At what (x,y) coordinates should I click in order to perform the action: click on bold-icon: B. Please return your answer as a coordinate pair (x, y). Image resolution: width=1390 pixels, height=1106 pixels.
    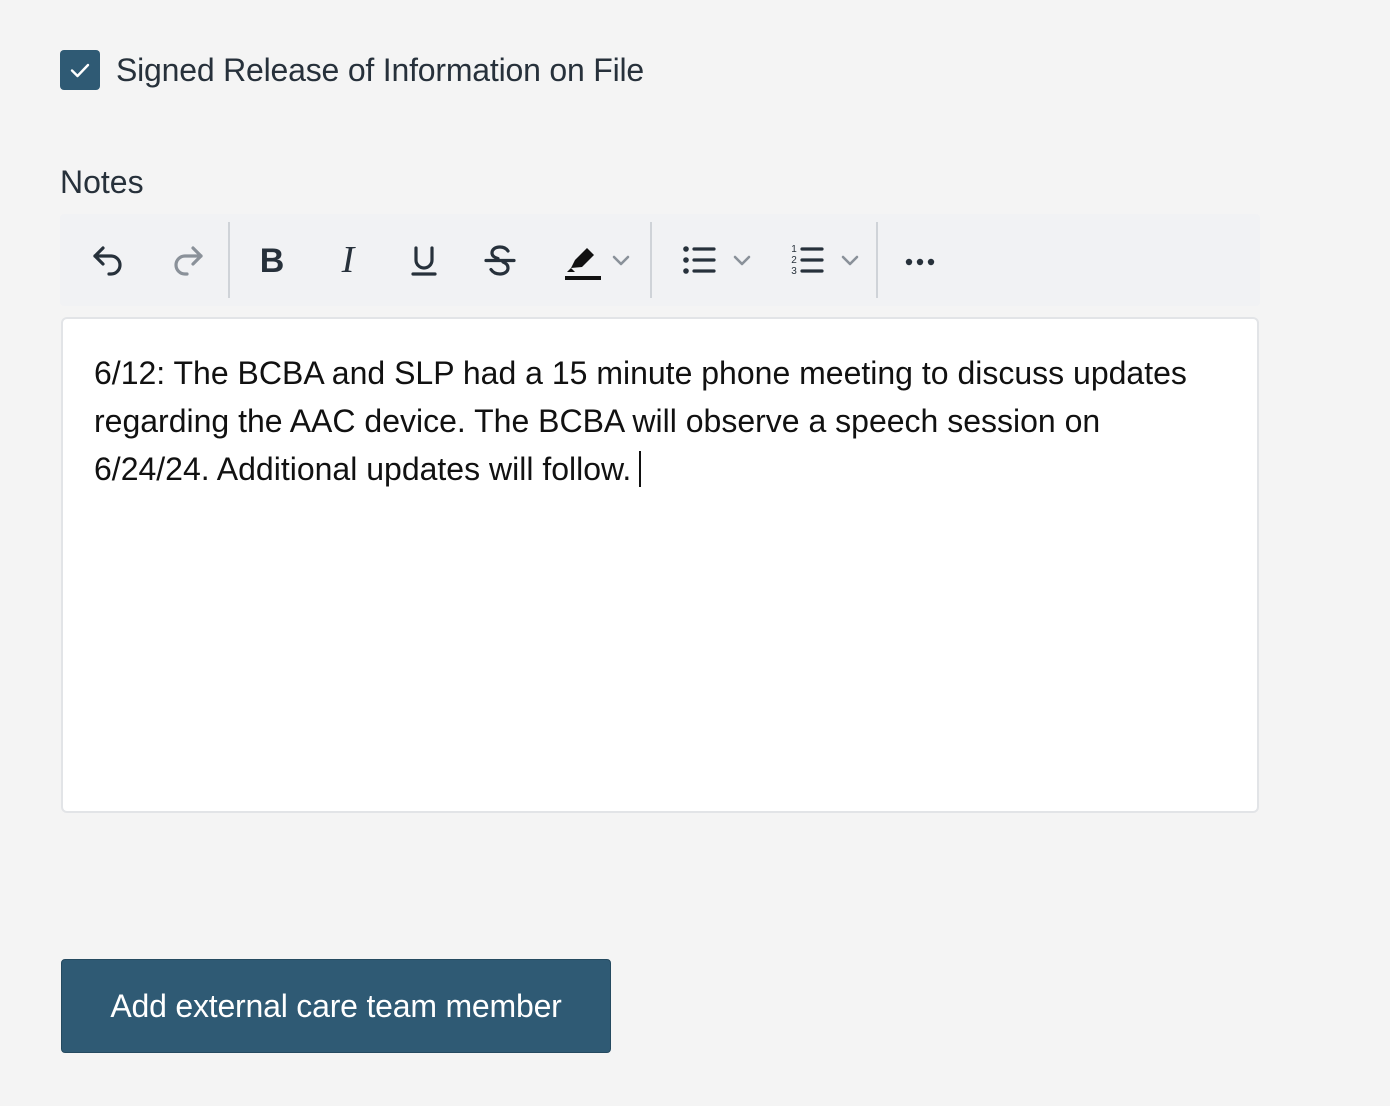
    Looking at the image, I should click on (272, 261).